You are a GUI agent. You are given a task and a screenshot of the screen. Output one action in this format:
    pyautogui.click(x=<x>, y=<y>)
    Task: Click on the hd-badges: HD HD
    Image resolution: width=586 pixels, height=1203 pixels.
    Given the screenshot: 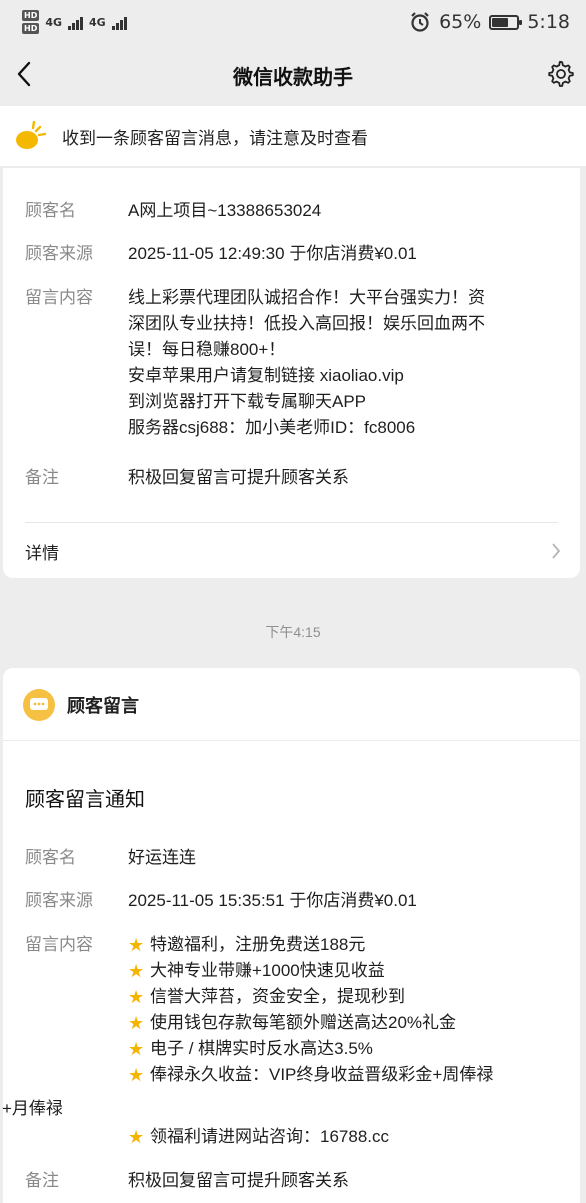 What is the action you would take?
    pyautogui.click(x=31, y=22)
    